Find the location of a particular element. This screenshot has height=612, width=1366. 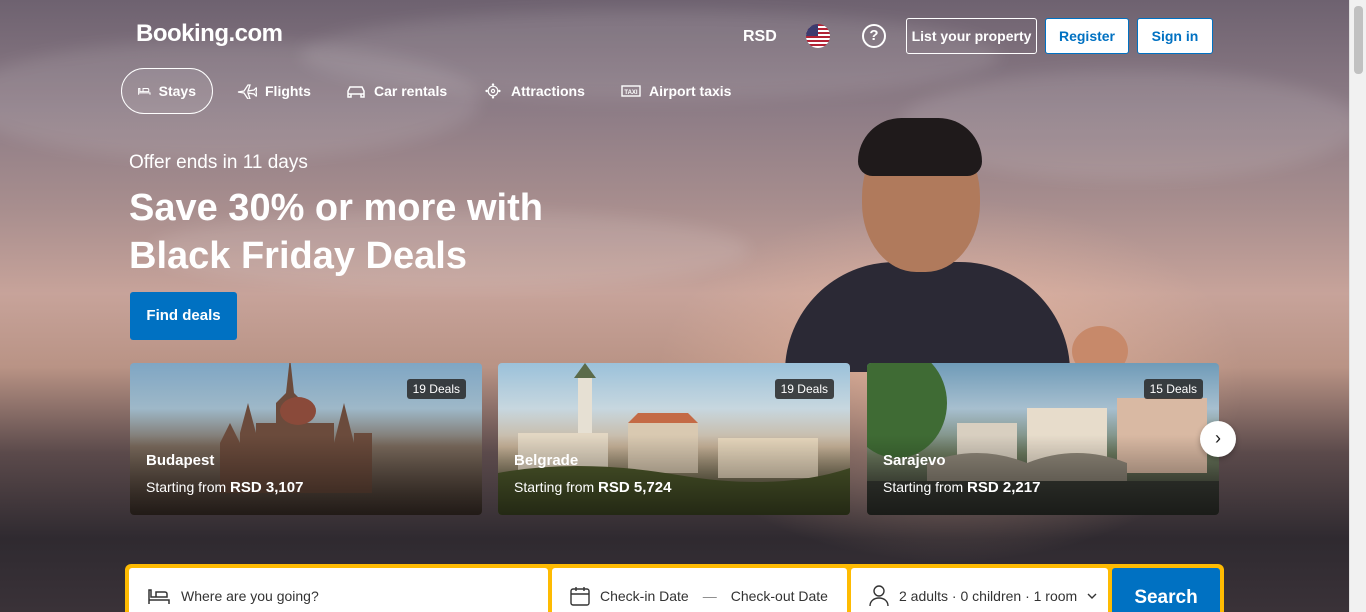

headline-line-2: Black Friday Deals is located at coordinates (298, 256).